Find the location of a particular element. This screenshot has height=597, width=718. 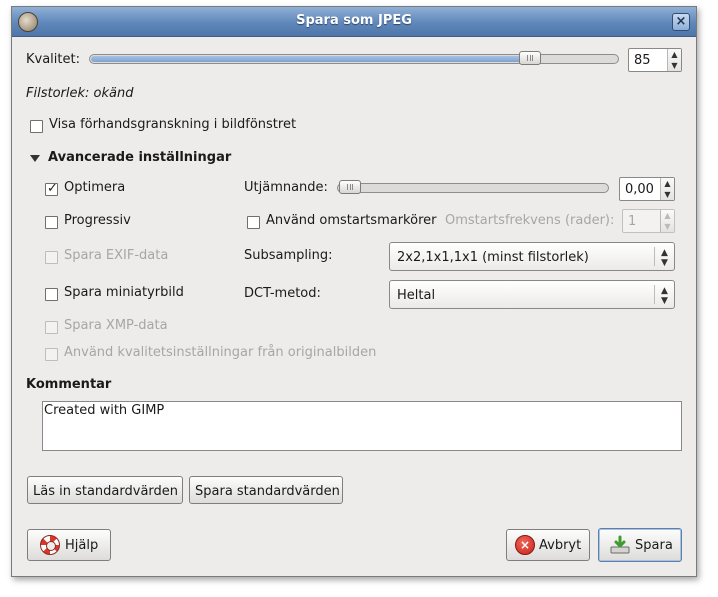

restart-frequency-value: 1 is located at coordinates (632, 221).